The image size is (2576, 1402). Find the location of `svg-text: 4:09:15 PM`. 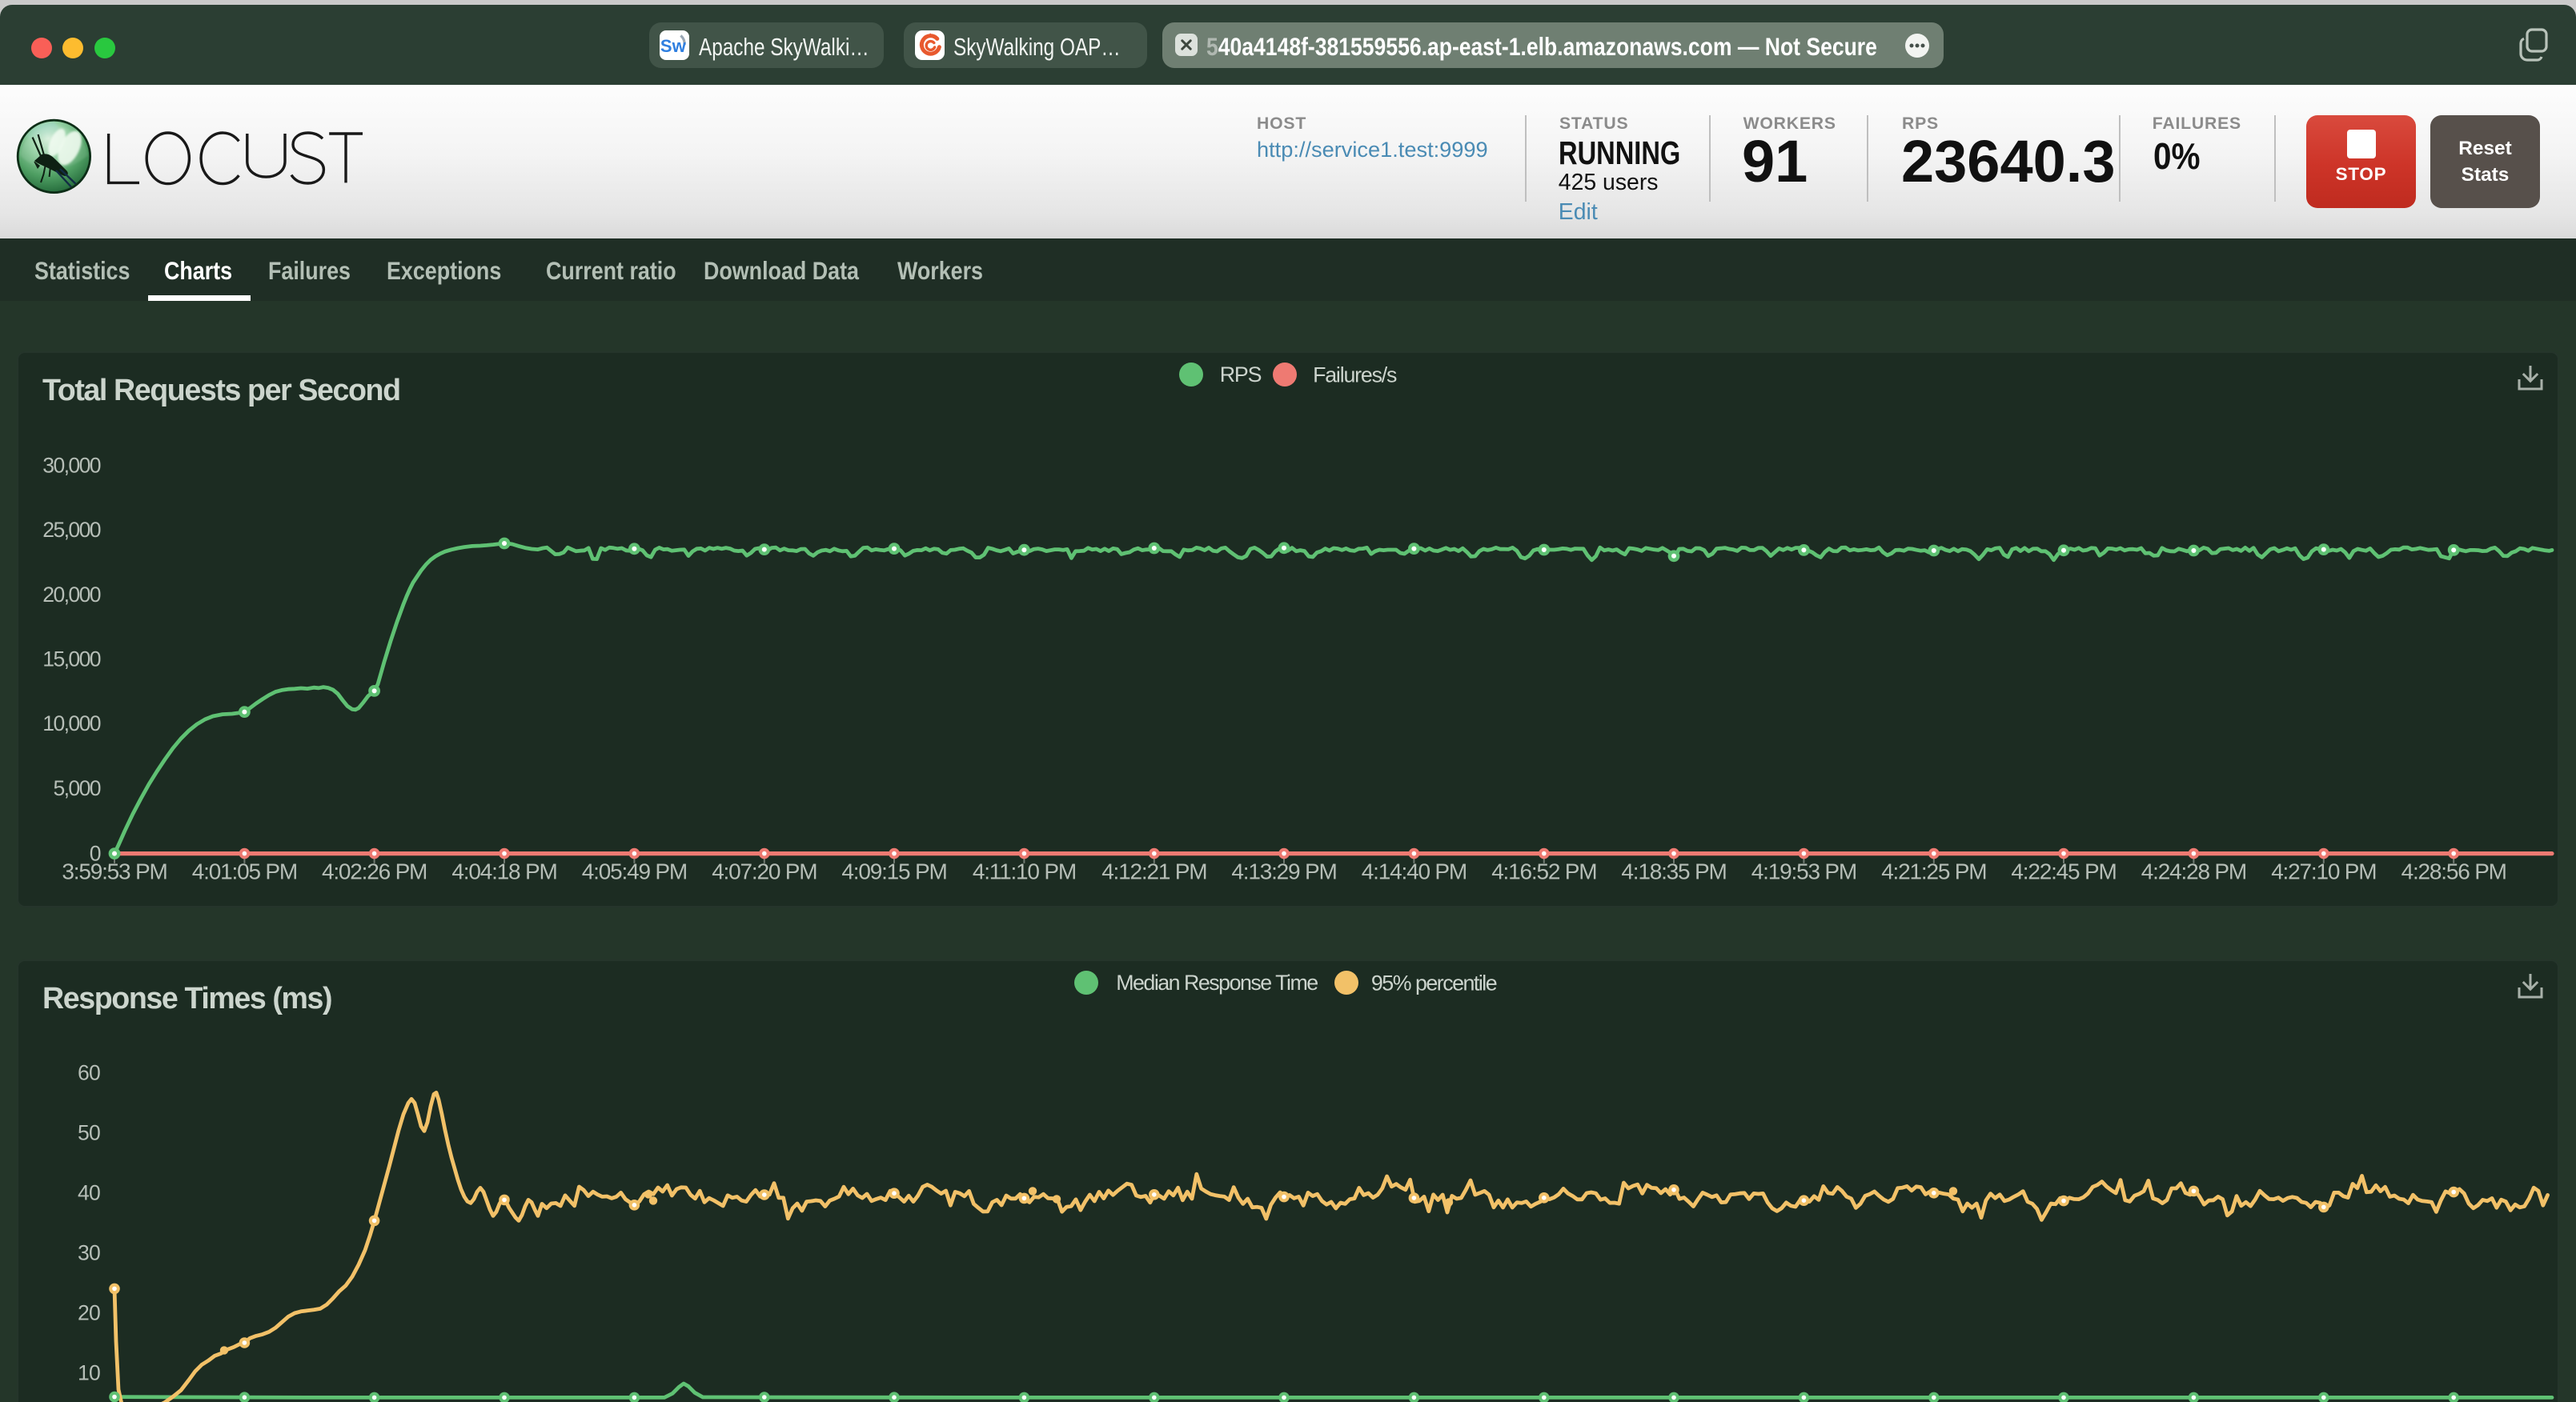

svg-text: 4:09:15 PM is located at coordinates (894, 871).